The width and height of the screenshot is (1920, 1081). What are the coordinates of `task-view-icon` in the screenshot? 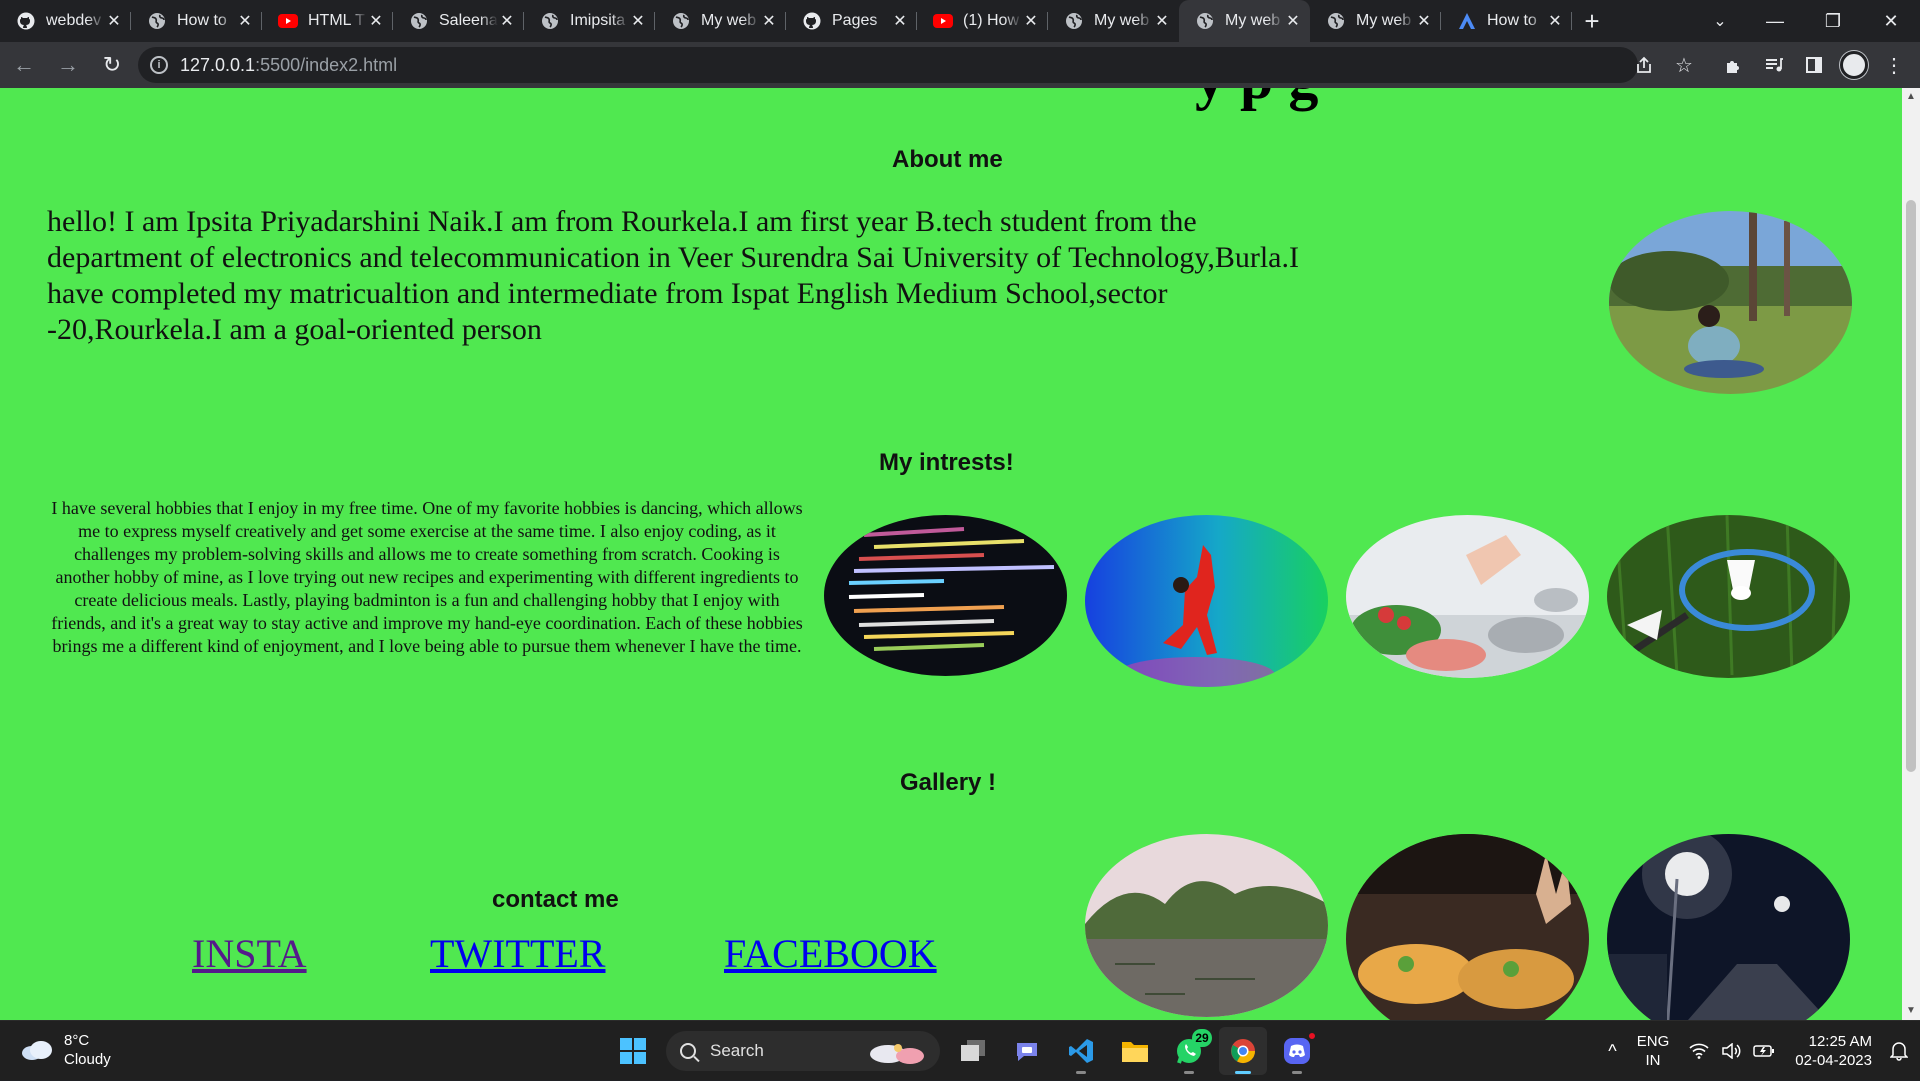 It's located at (973, 1050).